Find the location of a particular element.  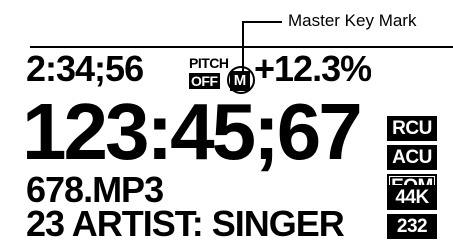

remain-time-readout: 2:34;56 is located at coordinates (85, 69).